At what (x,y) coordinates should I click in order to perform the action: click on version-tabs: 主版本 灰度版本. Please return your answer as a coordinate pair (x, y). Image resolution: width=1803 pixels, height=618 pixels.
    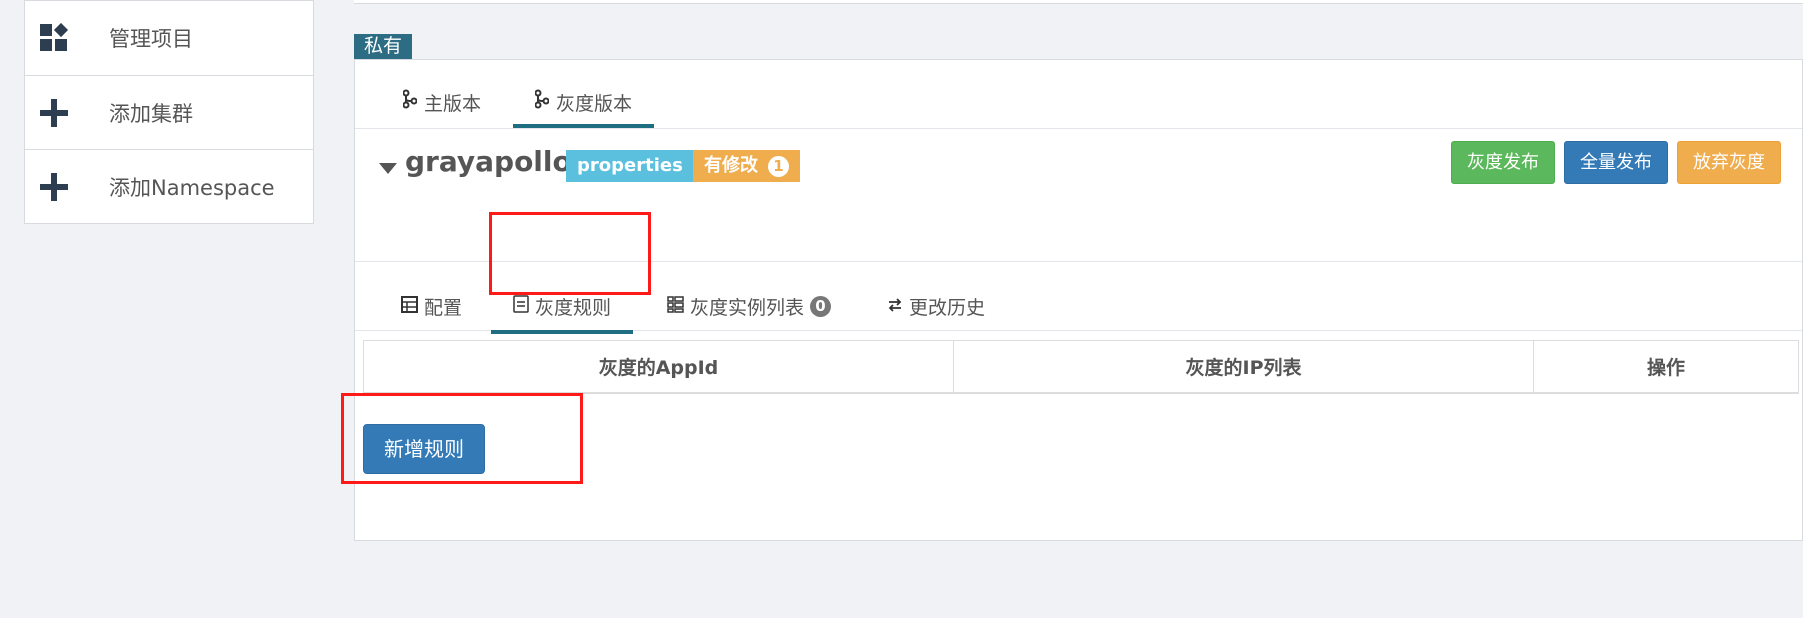
    Looking at the image, I should click on (1078, 94).